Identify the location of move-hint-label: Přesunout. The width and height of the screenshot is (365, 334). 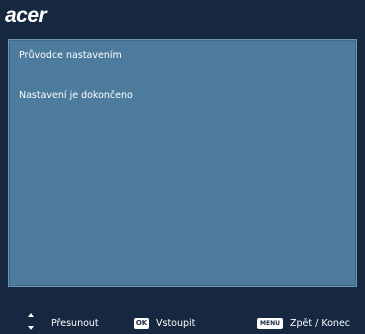
(75, 323).